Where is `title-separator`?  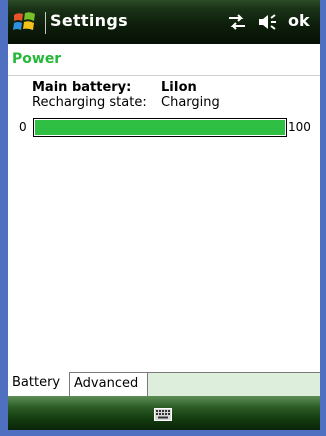
title-separator is located at coordinates (45, 23).